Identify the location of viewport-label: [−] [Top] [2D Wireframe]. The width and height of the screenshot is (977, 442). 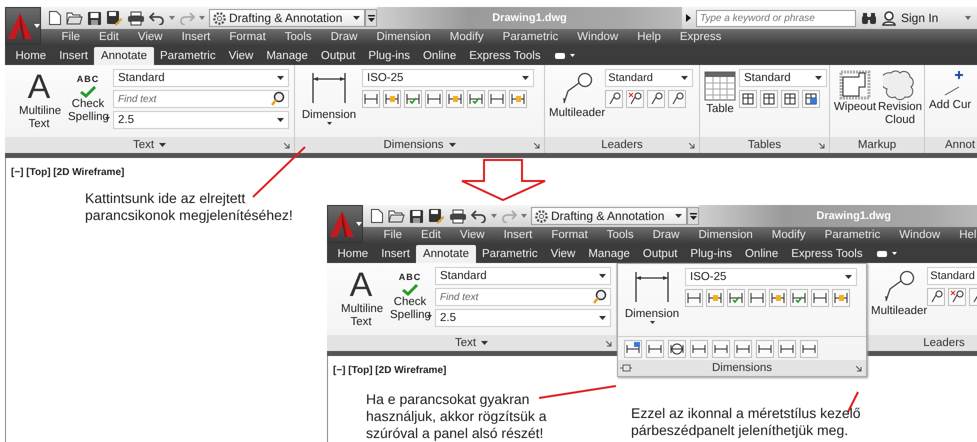
(67, 172).